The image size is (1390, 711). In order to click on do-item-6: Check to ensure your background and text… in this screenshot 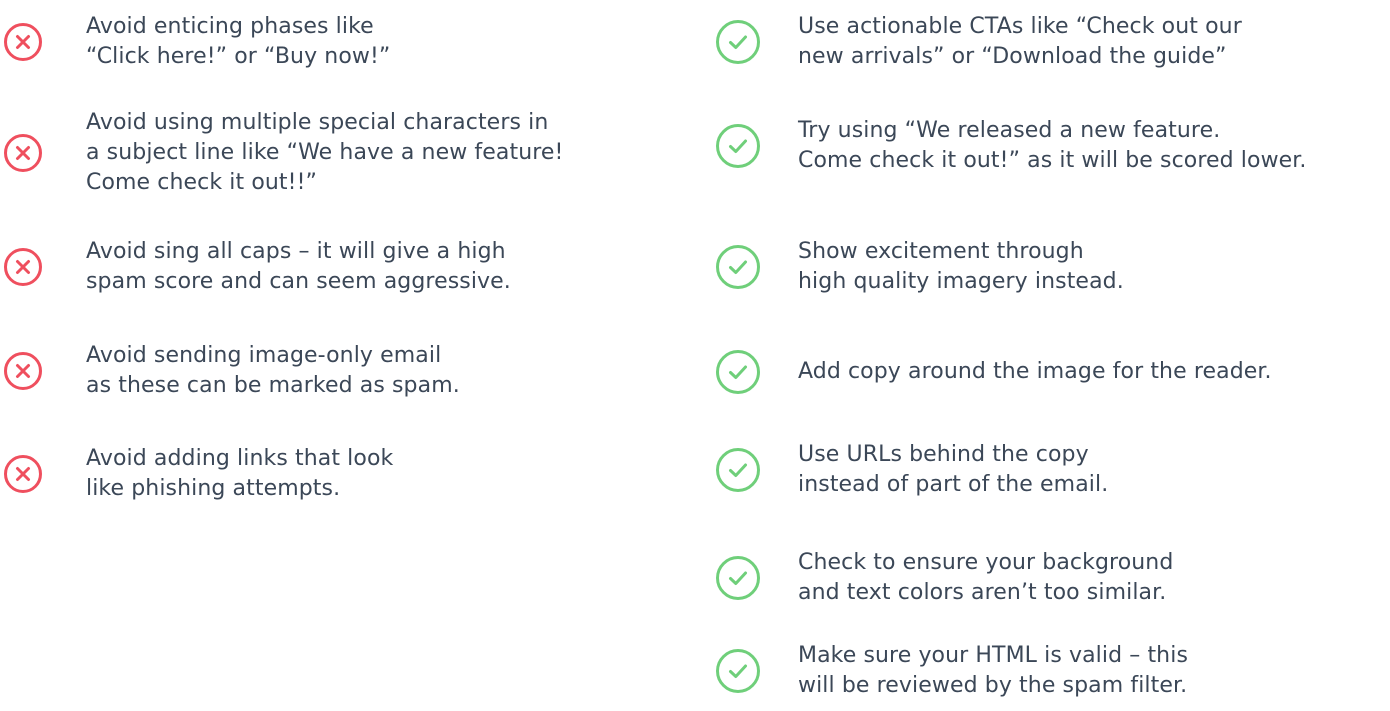, I will do `click(1051, 578)`.